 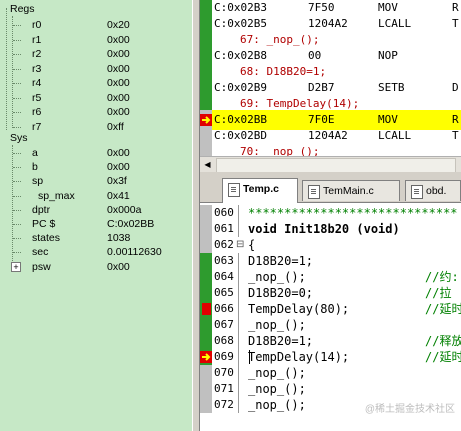 What do you see at coordinates (224, 324) in the screenshot?
I see `line-number: 067` at bounding box center [224, 324].